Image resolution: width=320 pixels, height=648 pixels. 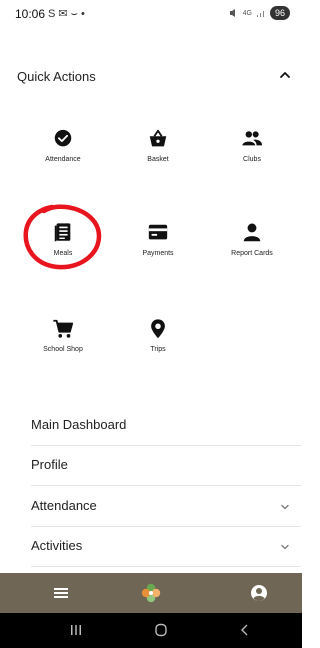 I want to click on quick-action-basket: Basket, so click(x=158, y=145).